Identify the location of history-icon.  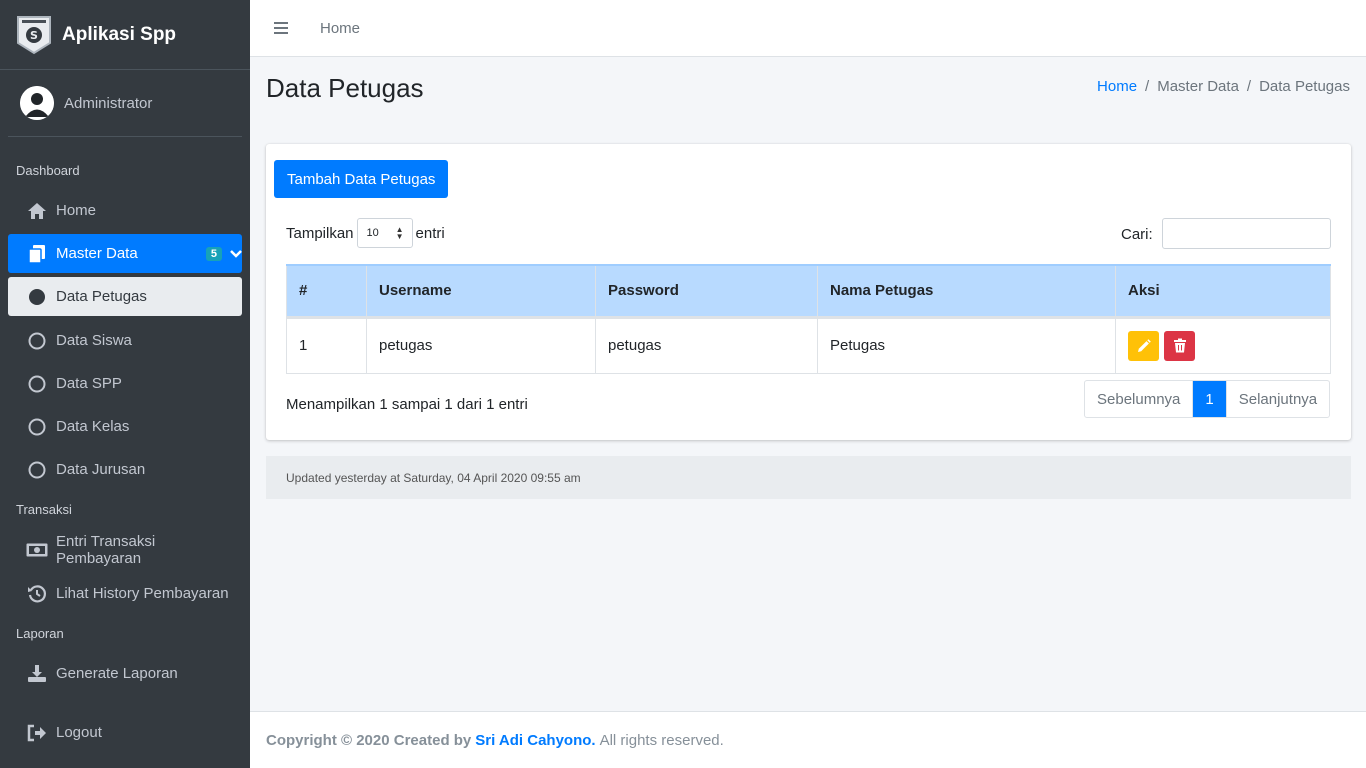
(37, 594).